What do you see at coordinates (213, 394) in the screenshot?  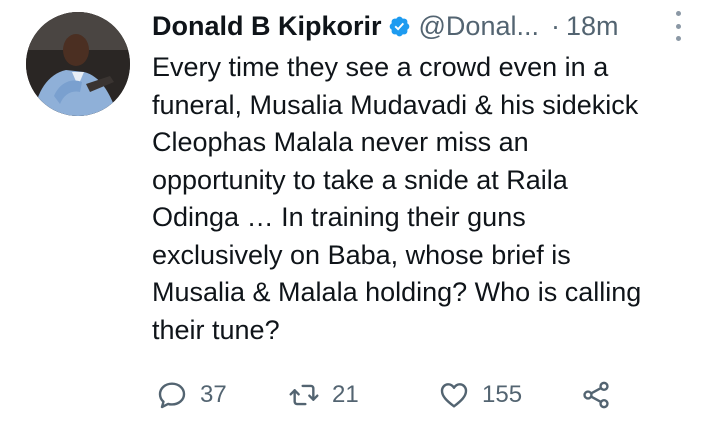 I see `reply-count: 37` at bounding box center [213, 394].